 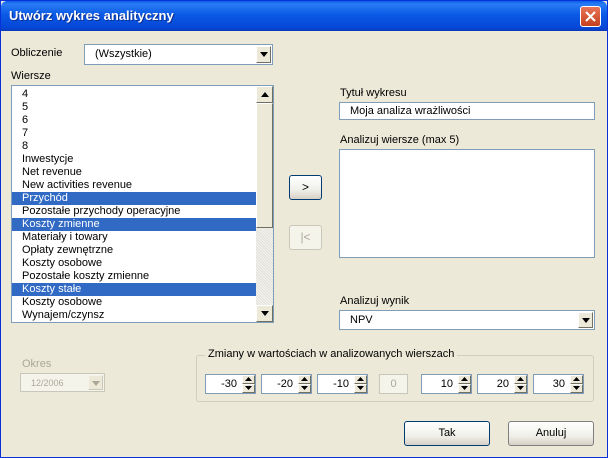 What do you see at coordinates (134, 146) in the screenshot?
I see `list-item: 8` at bounding box center [134, 146].